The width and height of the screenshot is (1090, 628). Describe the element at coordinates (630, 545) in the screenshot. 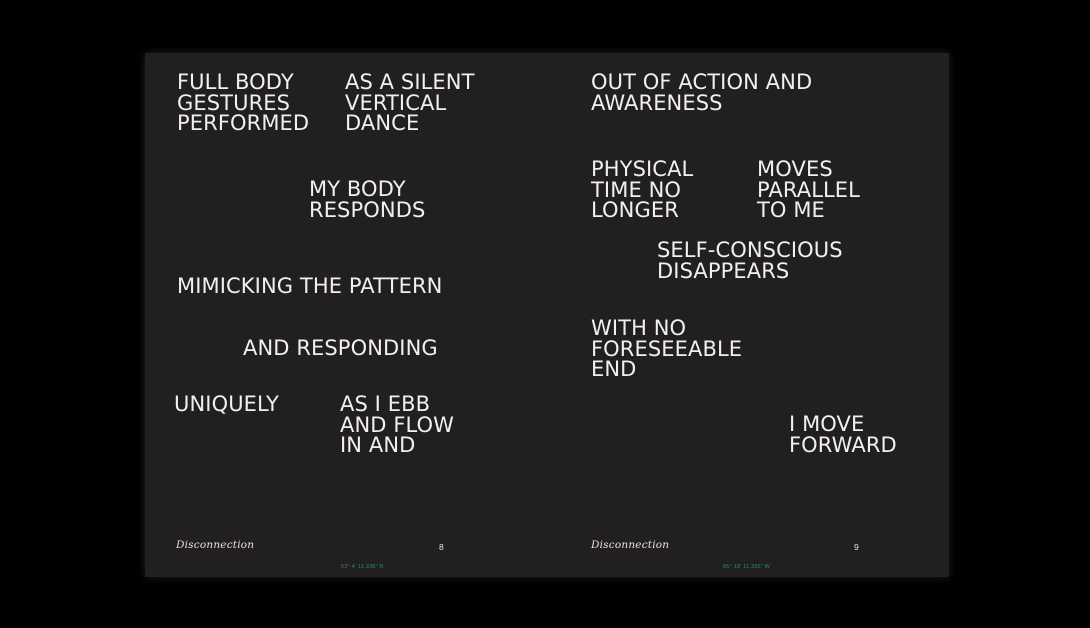

I see `page-footer-title-right: Disconnection` at that location.